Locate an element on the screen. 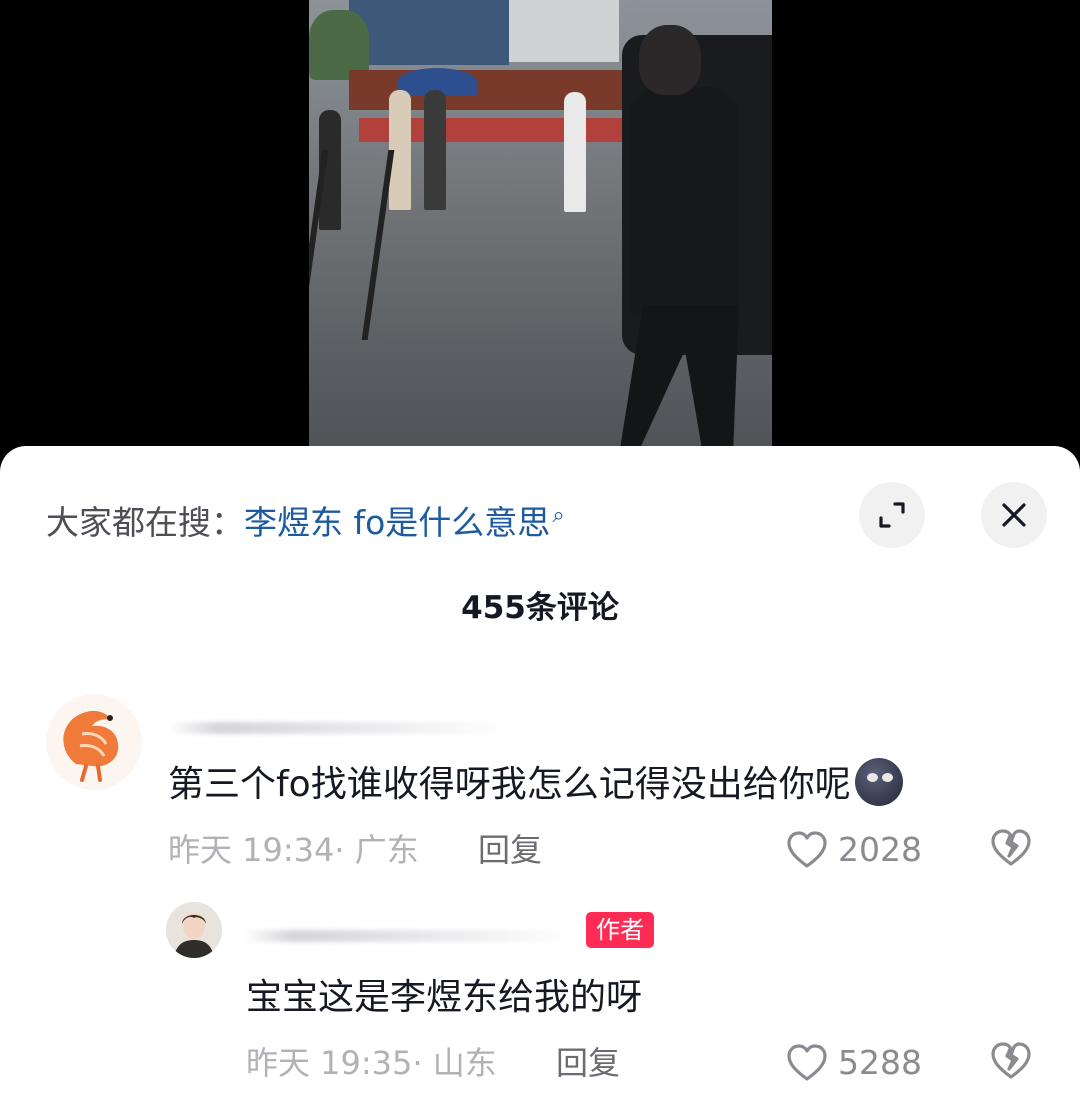 Image resolution: width=1080 pixels, height=1096 pixels. trending-search-query: 李煜东 fo是什么意思 is located at coordinates (397, 522).